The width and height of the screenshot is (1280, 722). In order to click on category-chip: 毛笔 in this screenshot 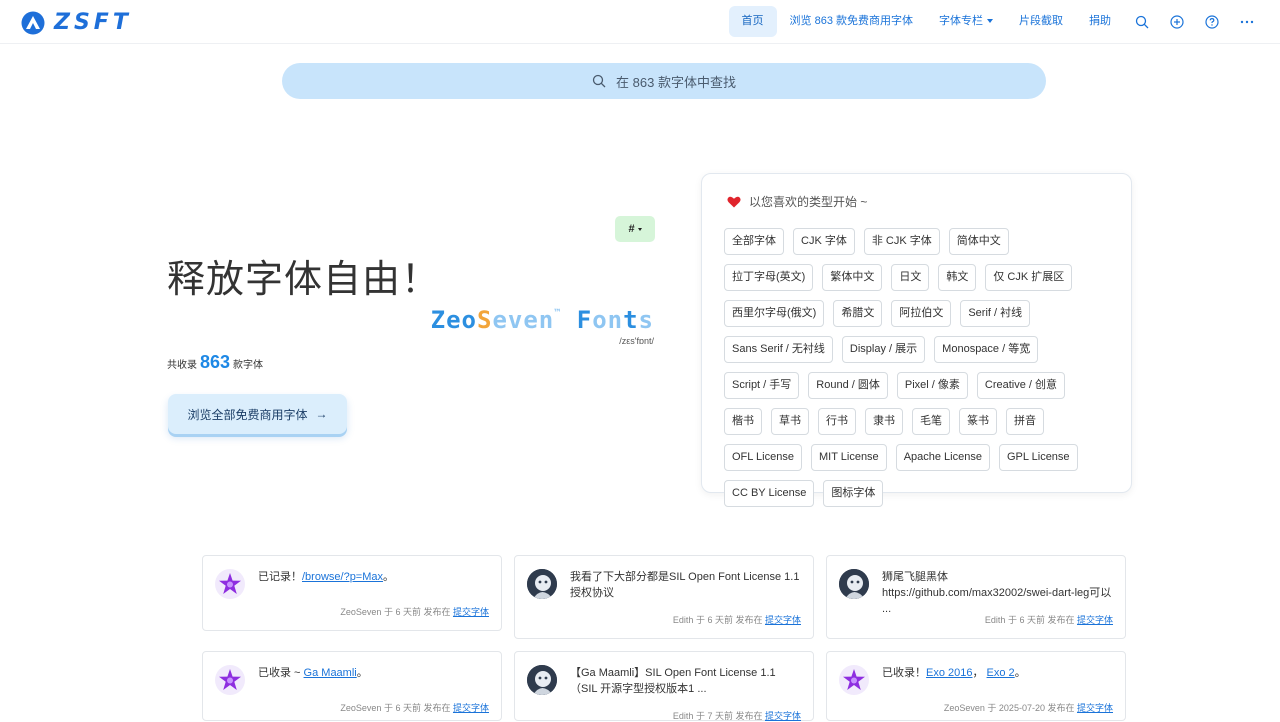, I will do `click(931, 421)`.